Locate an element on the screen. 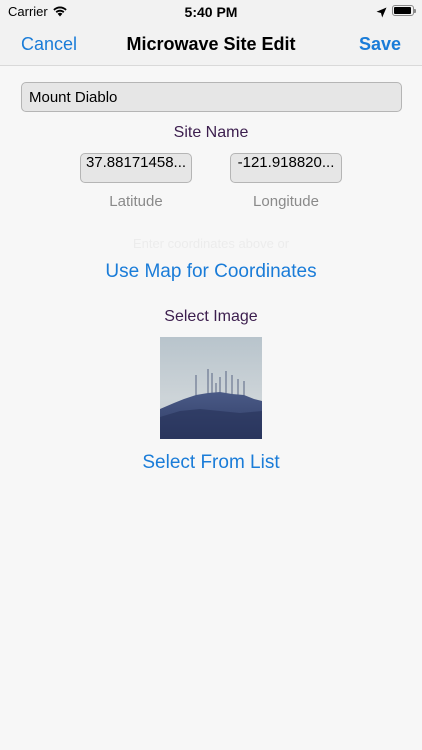 The width and height of the screenshot is (422, 750). site-image is located at coordinates (211, 388).